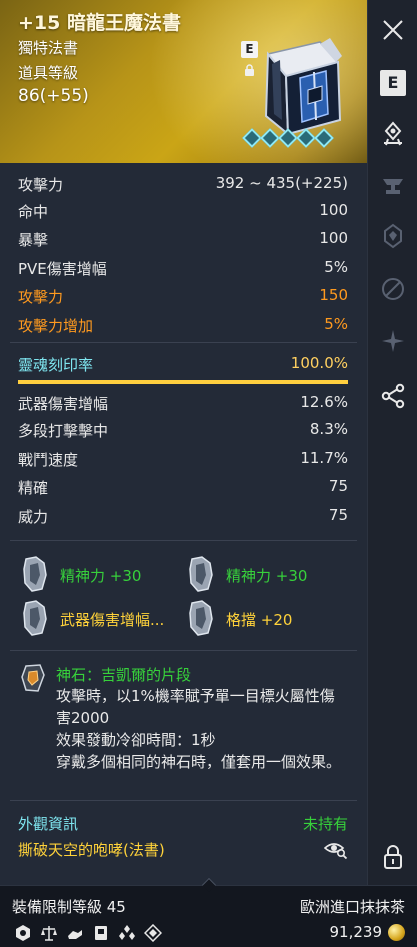 This screenshot has height=947, width=417. I want to click on sub-stat-row: 精確 75, so click(183, 486).